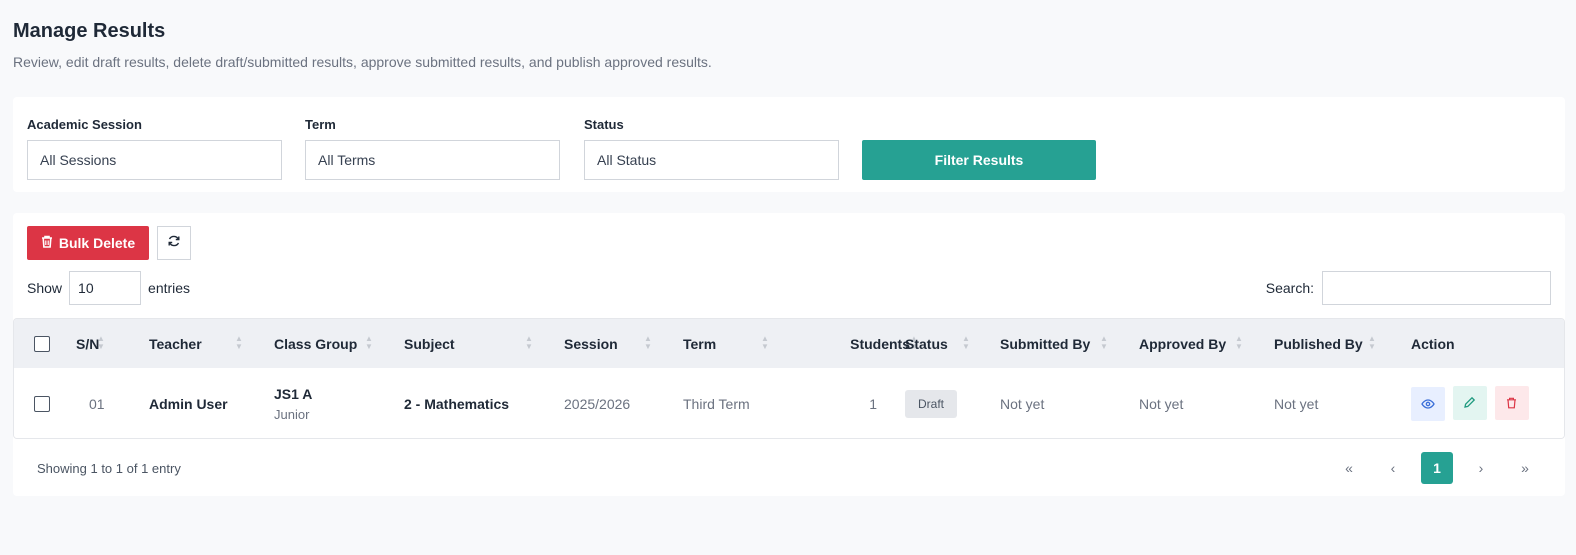  I want to click on published-by-header: Published By ▲ ▼, so click(1342, 343).